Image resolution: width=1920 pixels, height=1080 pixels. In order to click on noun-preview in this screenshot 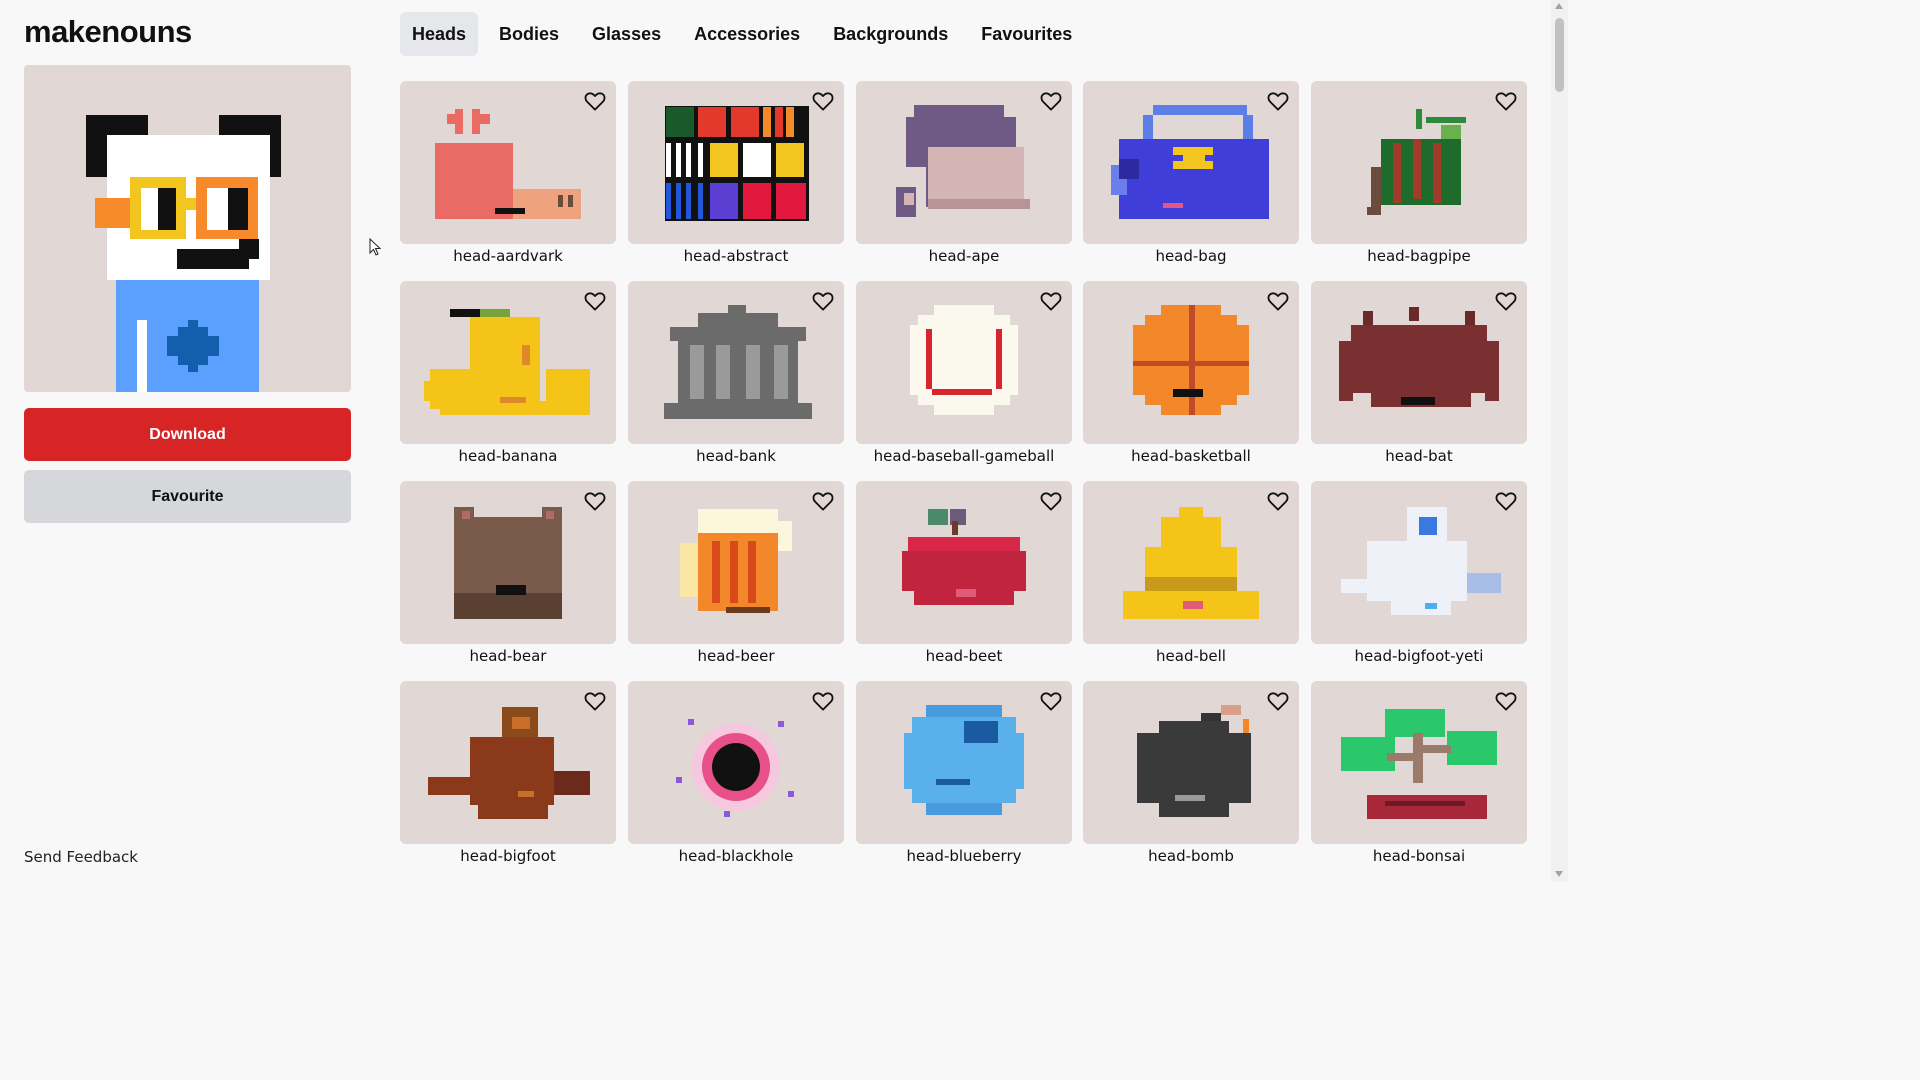, I will do `click(187, 228)`.